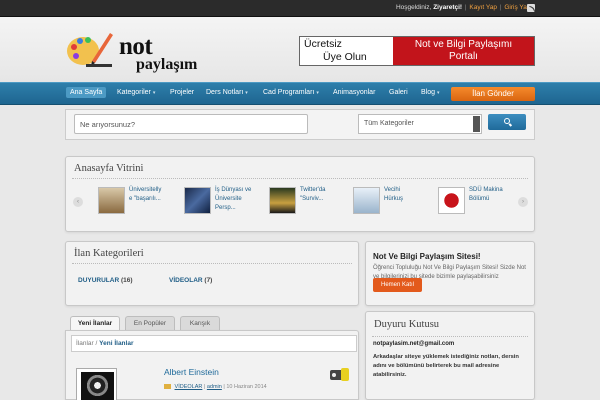 The image size is (600, 400). I want to click on nav-item-kategoriler: Kategoriler ▾, so click(136, 92).